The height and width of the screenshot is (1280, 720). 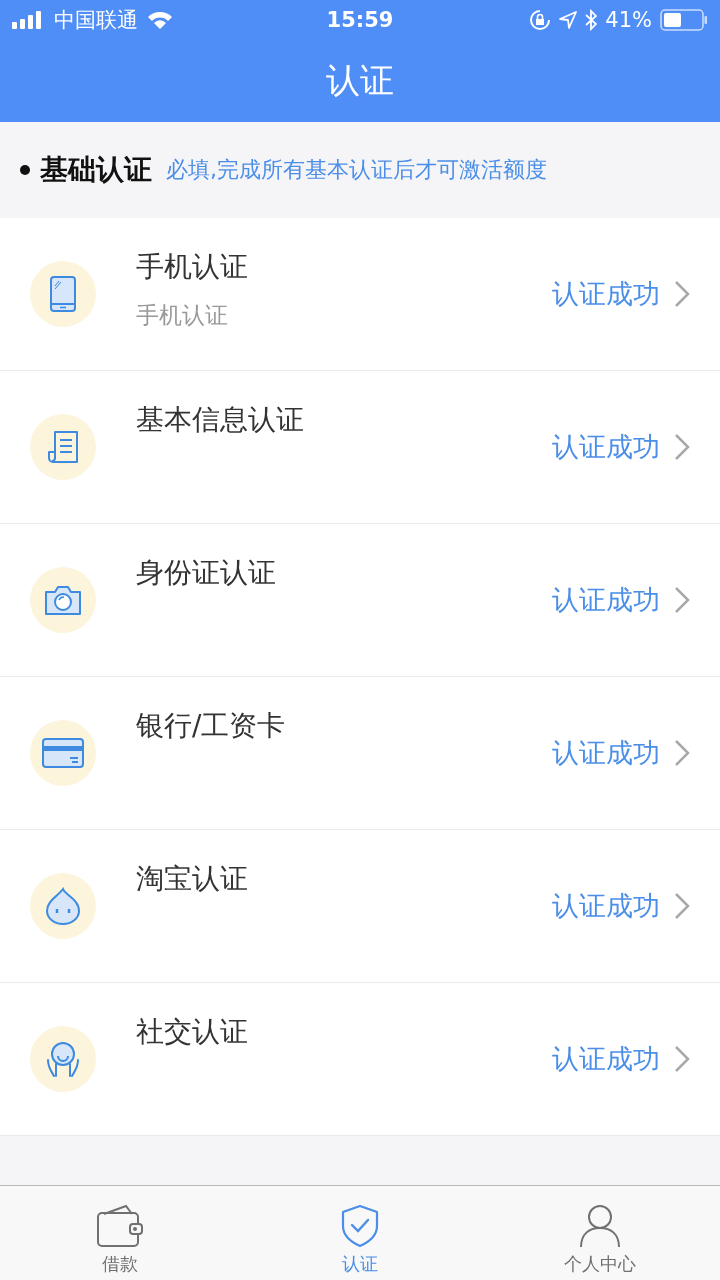 What do you see at coordinates (182, 315) in the screenshot?
I see `item-subtitle: 手机认证` at bounding box center [182, 315].